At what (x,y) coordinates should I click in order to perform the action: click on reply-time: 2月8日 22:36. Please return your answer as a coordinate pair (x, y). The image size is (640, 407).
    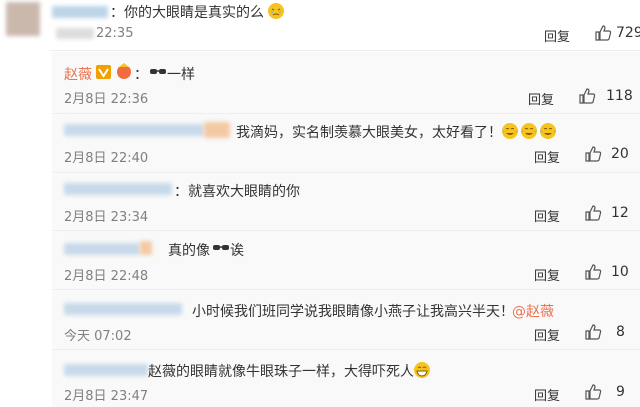
    Looking at the image, I should click on (106, 99).